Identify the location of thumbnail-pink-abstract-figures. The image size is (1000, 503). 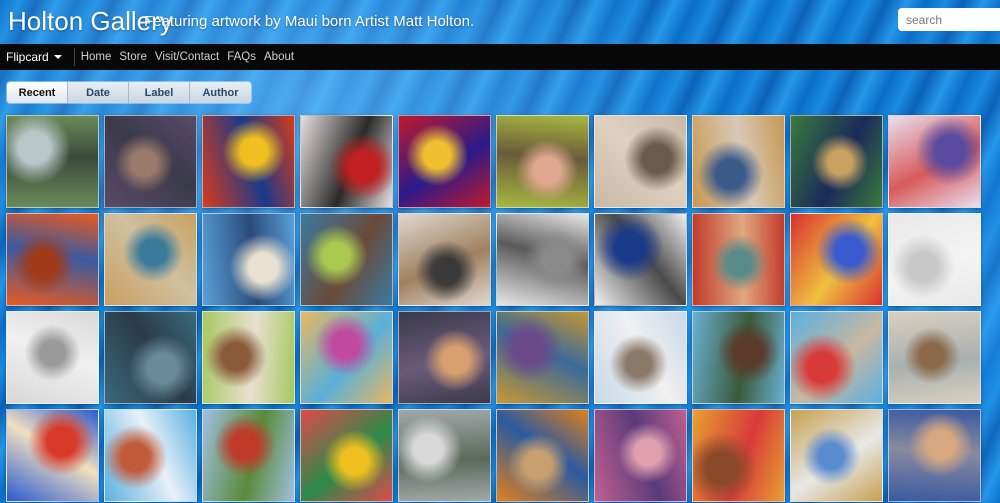
(640, 455).